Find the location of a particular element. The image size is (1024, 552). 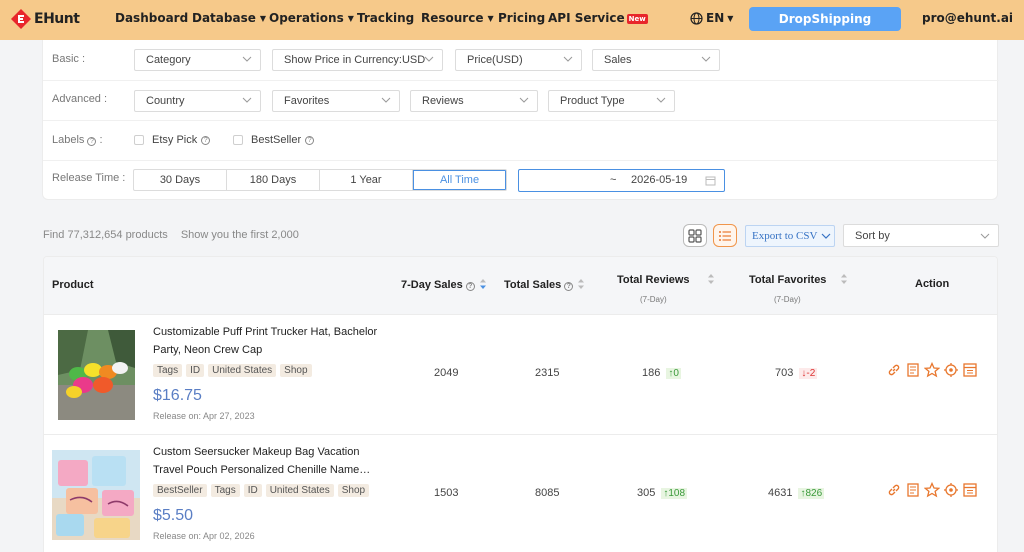

category-select: Category is located at coordinates (197, 60).